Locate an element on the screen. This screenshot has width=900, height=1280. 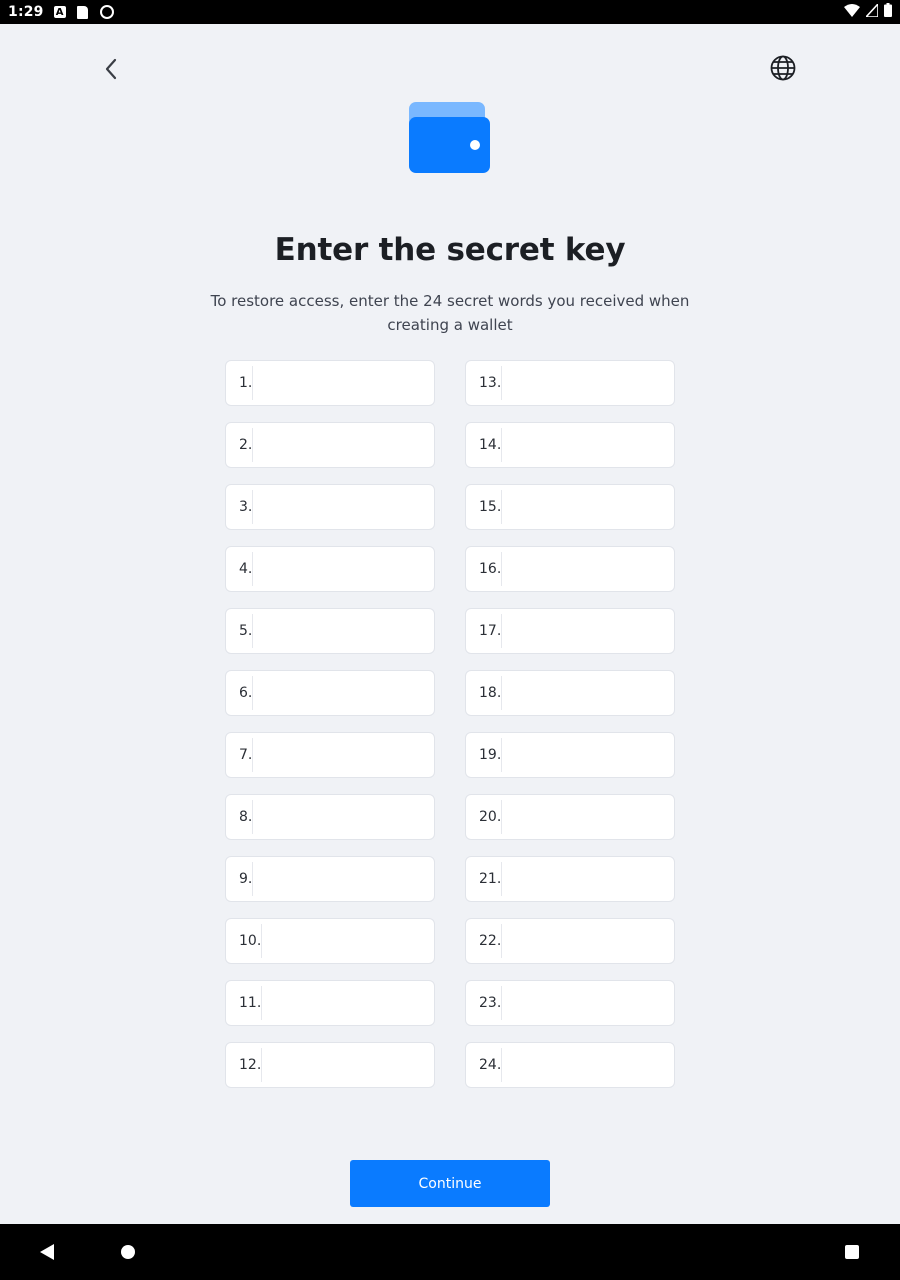
secret-word-field: 18. is located at coordinates (581, 693).